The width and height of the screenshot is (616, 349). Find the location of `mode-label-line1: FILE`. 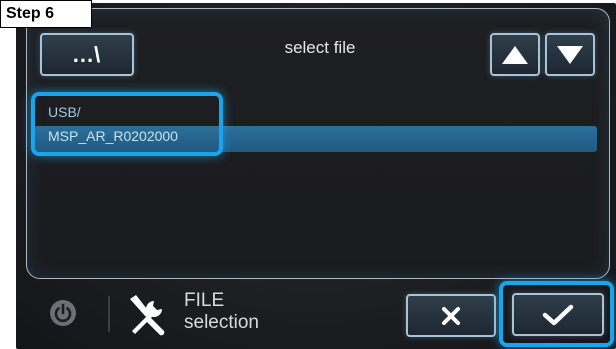

mode-label-line1: FILE is located at coordinates (204, 300).